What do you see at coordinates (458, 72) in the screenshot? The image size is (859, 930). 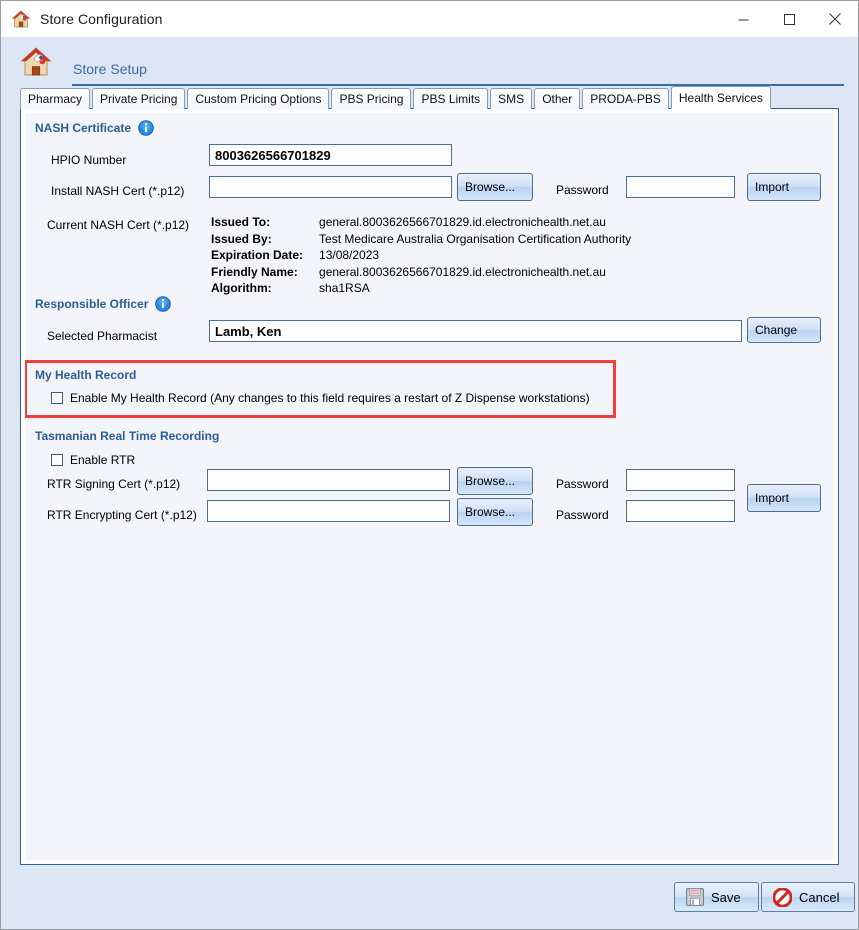 I see `page-title: Store Setup` at bounding box center [458, 72].